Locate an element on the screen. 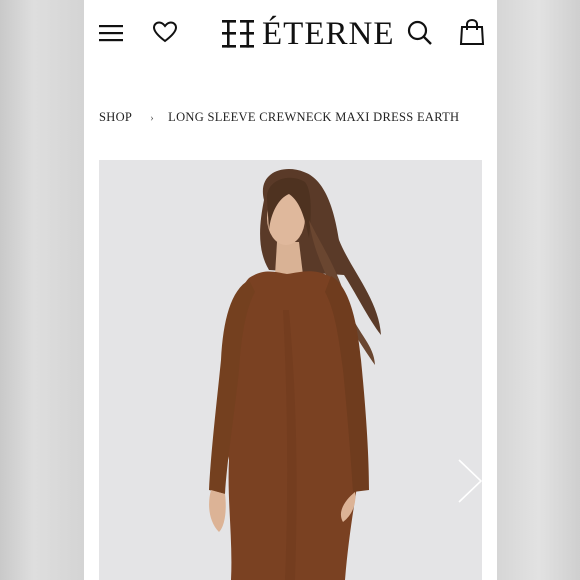 The width and height of the screenshot is (580, 580). brand-monogram-icon is located at coordinates (238, 34).